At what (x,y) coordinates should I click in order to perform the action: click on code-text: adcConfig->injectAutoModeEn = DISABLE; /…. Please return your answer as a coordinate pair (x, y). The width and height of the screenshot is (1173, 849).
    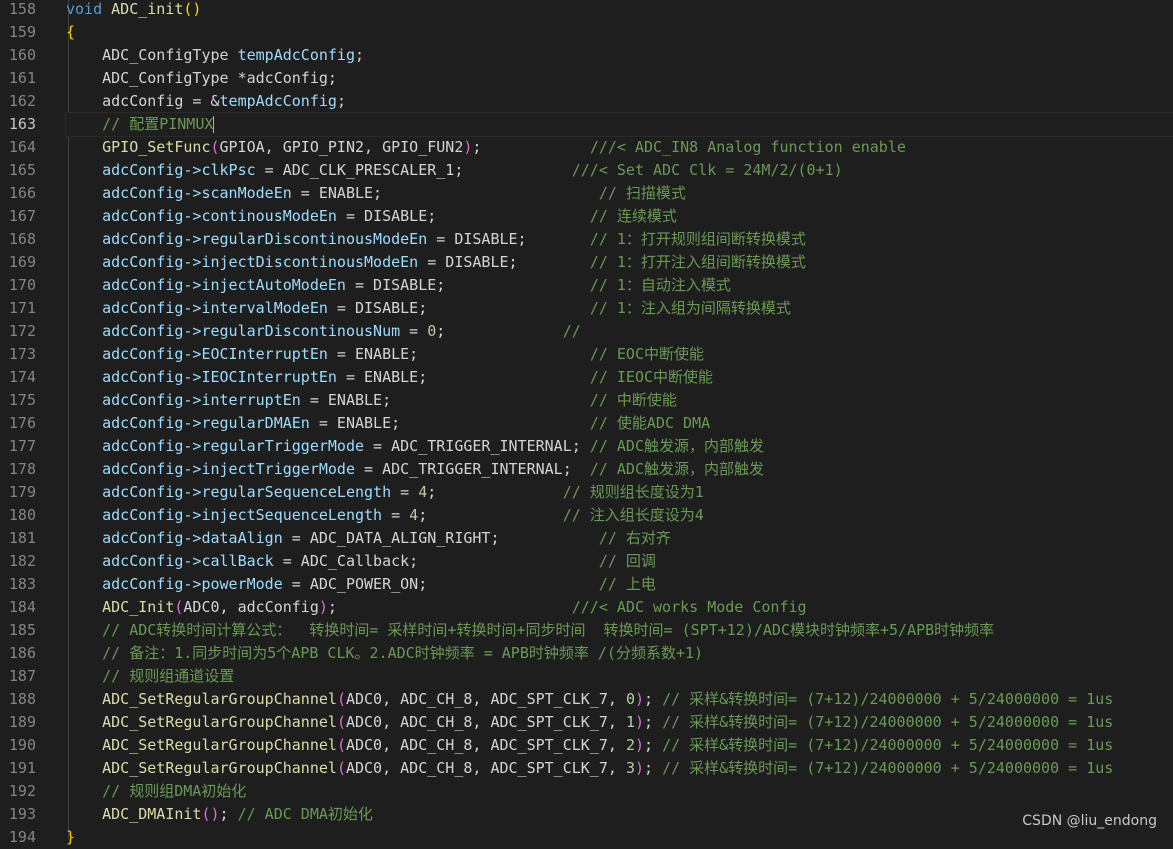
    Looking at the image, I should click on (619, 285).